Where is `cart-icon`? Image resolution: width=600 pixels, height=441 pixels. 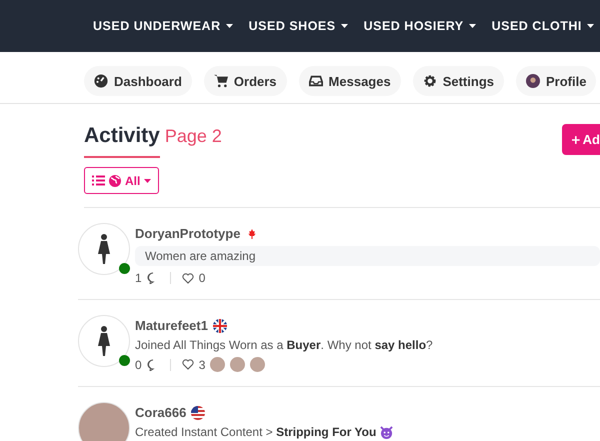
cart-icon is located at coordinates (221, 81).